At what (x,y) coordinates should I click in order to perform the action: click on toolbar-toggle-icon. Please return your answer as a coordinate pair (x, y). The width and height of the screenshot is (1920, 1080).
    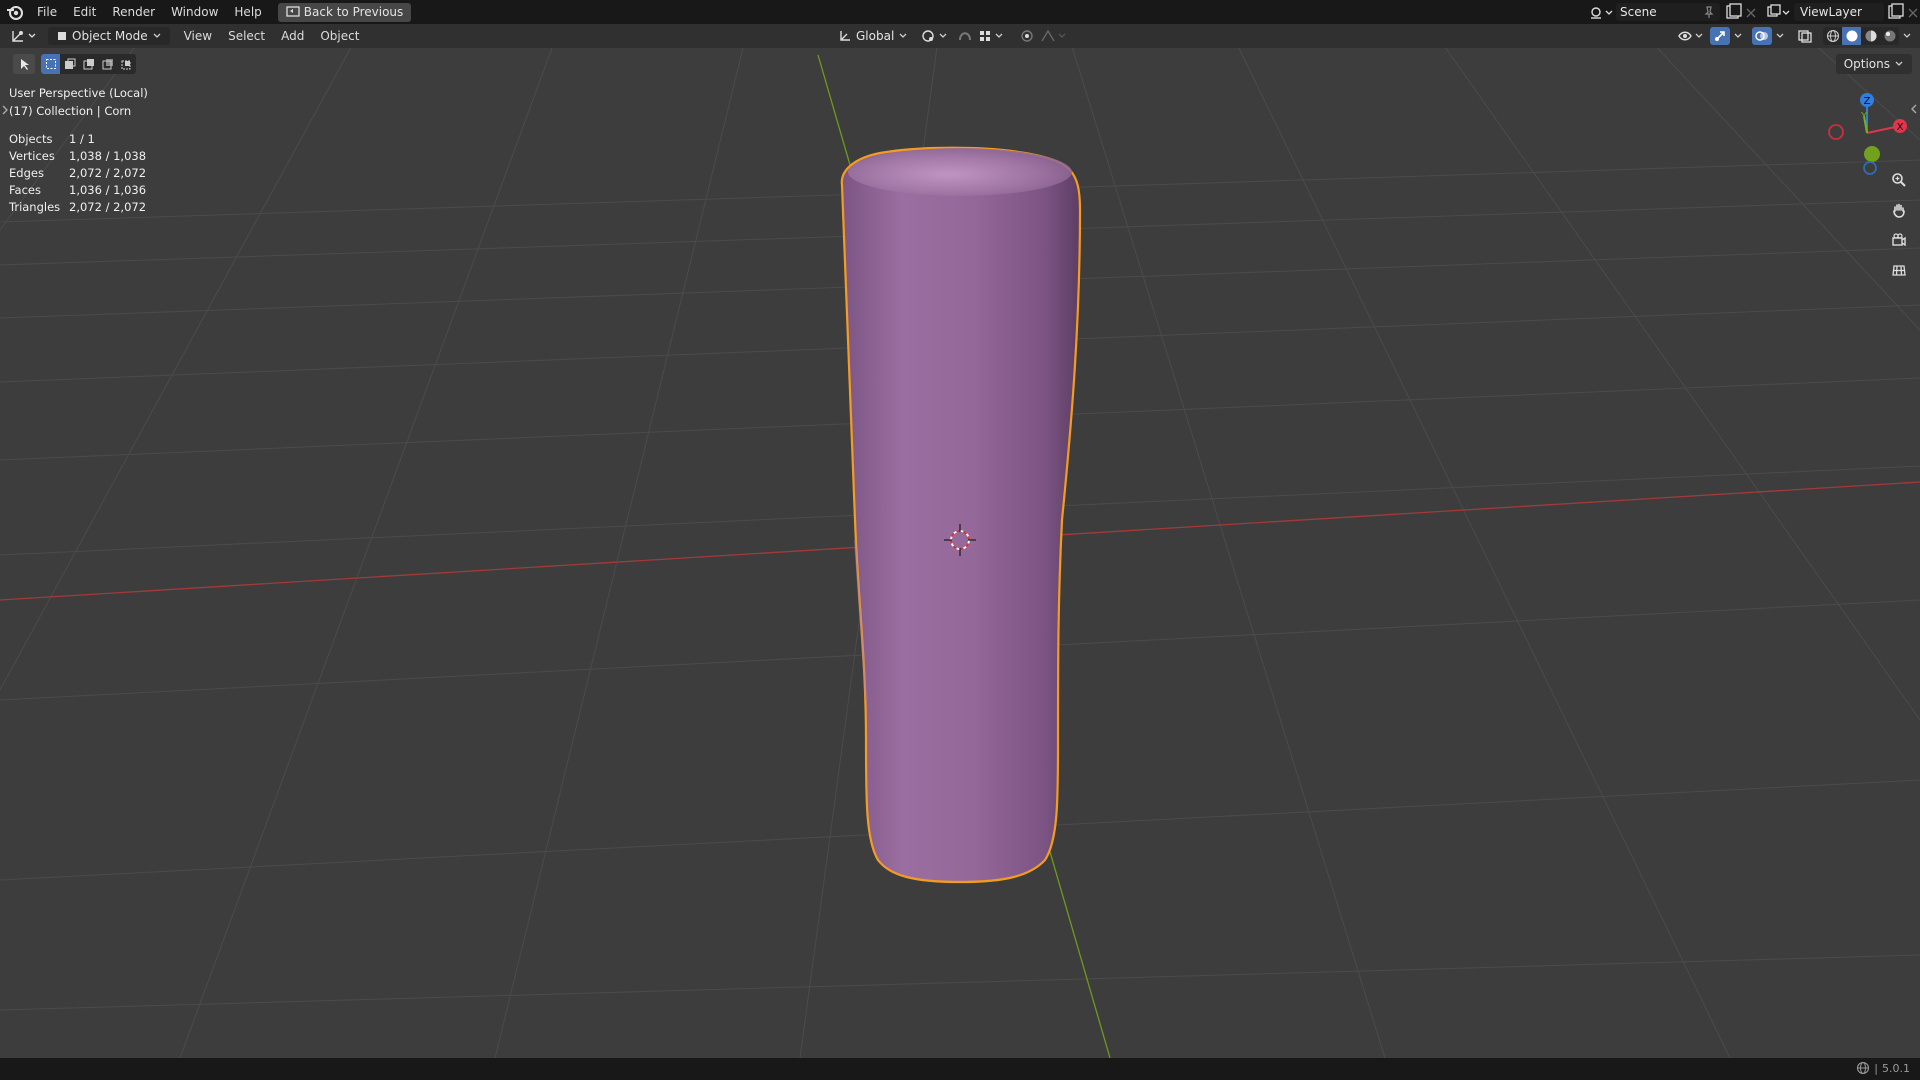
    Looking at the image, I should click on (5, 110).